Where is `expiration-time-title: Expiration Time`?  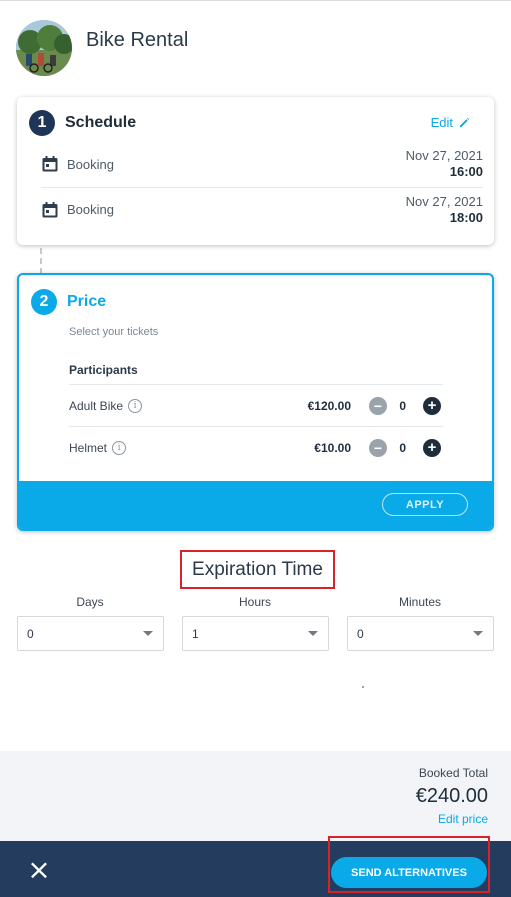 expiration-time-title: Expiration Time is located at coordinates (257, 569).